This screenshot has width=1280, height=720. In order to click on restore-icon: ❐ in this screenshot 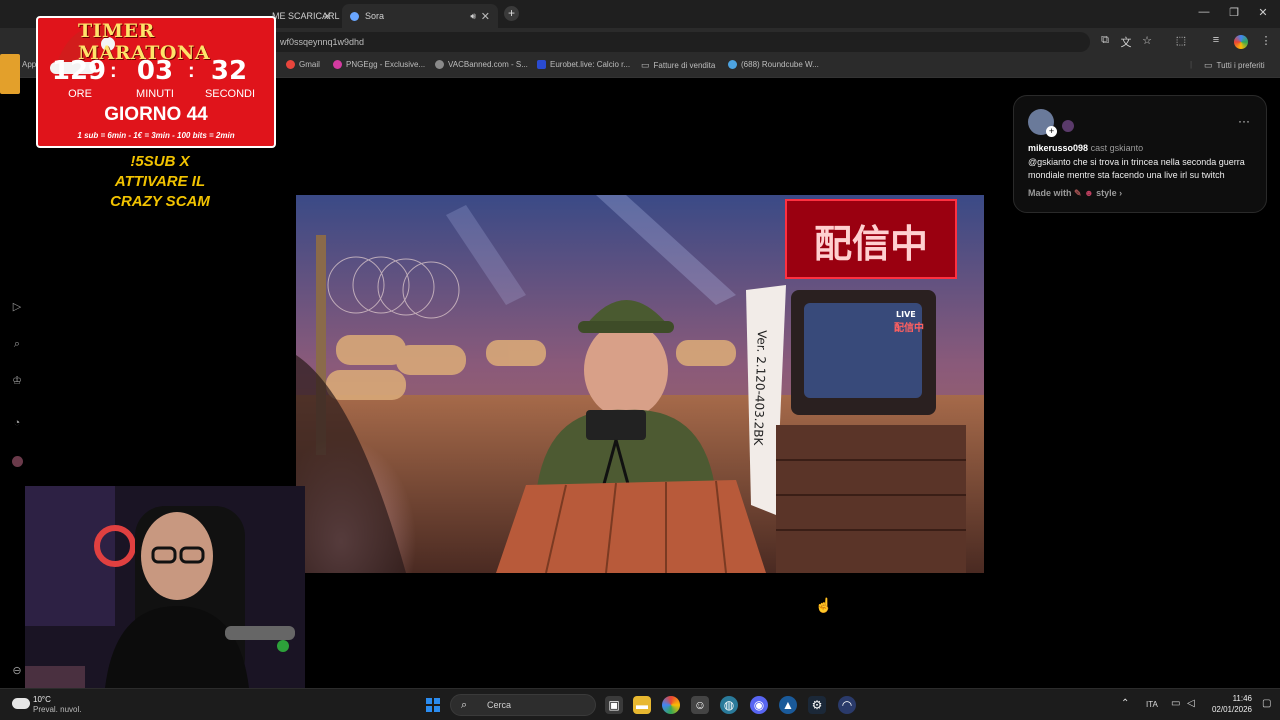, I will do `click(1234, 12)`.